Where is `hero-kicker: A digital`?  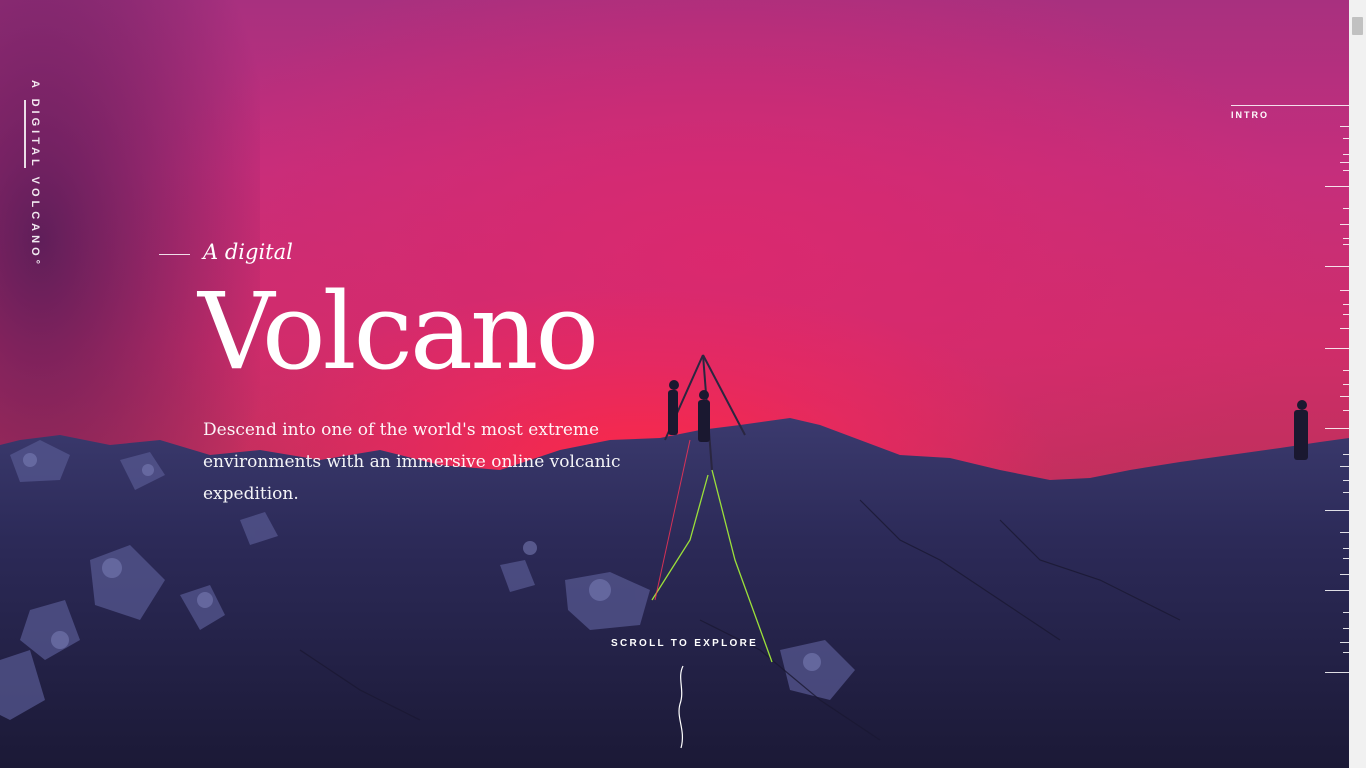 hero-kicker: A digital is located at coordinates (248, 252).